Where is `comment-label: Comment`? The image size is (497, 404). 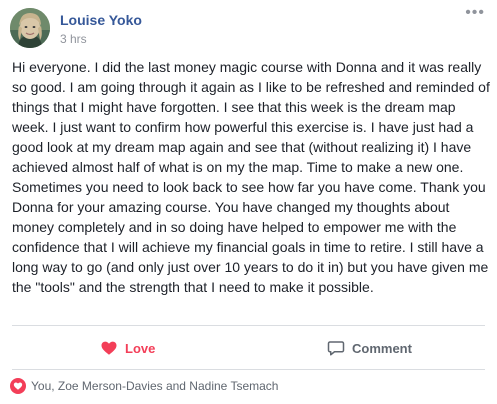 comment-label: Comment is located at coordinates (382, 348).